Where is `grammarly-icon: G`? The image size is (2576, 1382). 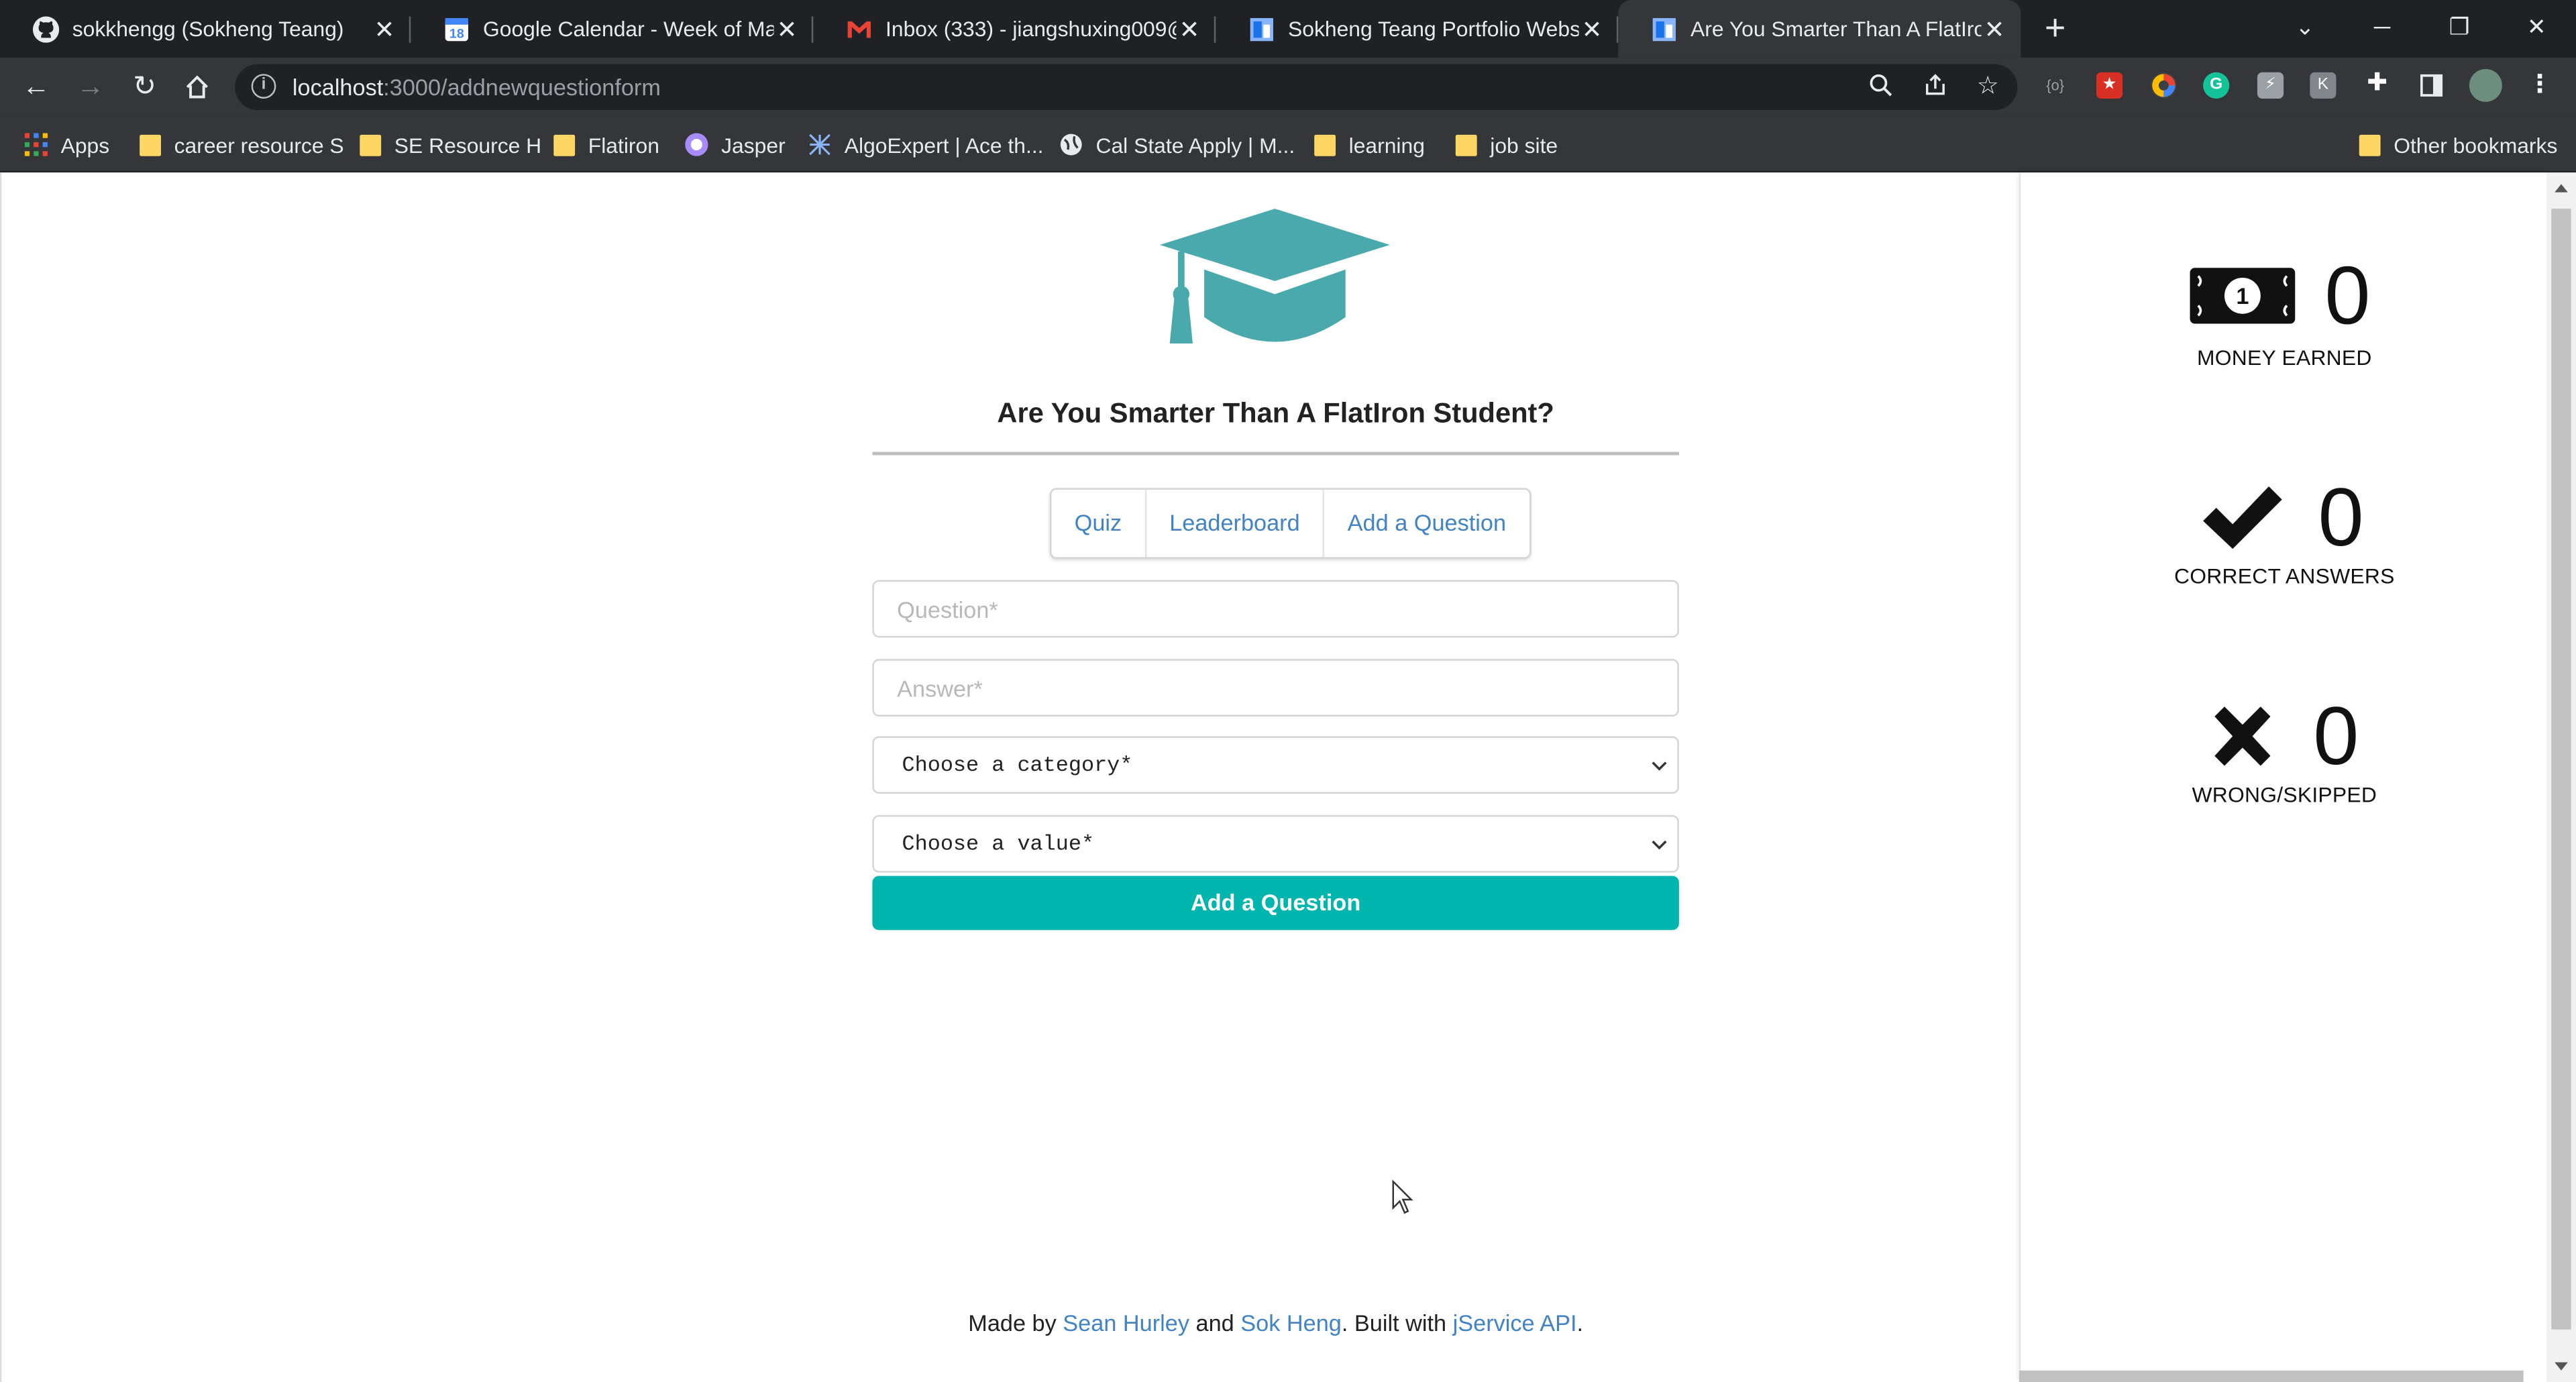
grammarly-icon: G is located at coordinates (2216, 85).